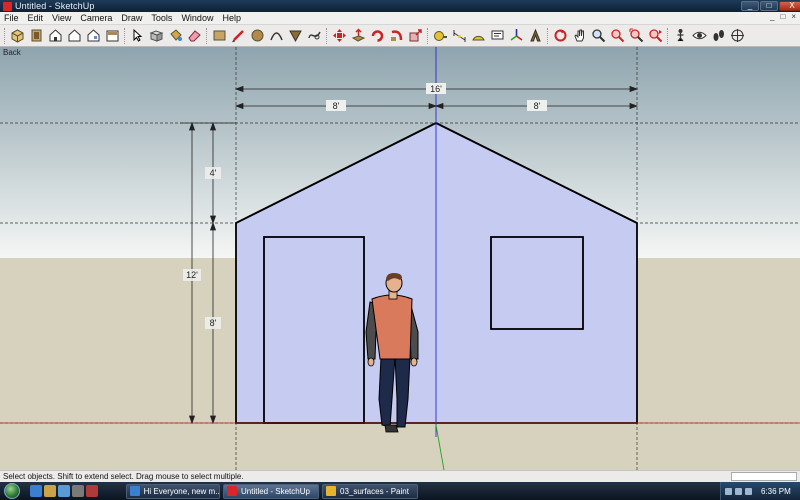 Image resolution: width=800 pixels, height=500 pixels. Describe the element at coordinates (680, 35) in the screenshot. I see `position-camera-icon` at that location.